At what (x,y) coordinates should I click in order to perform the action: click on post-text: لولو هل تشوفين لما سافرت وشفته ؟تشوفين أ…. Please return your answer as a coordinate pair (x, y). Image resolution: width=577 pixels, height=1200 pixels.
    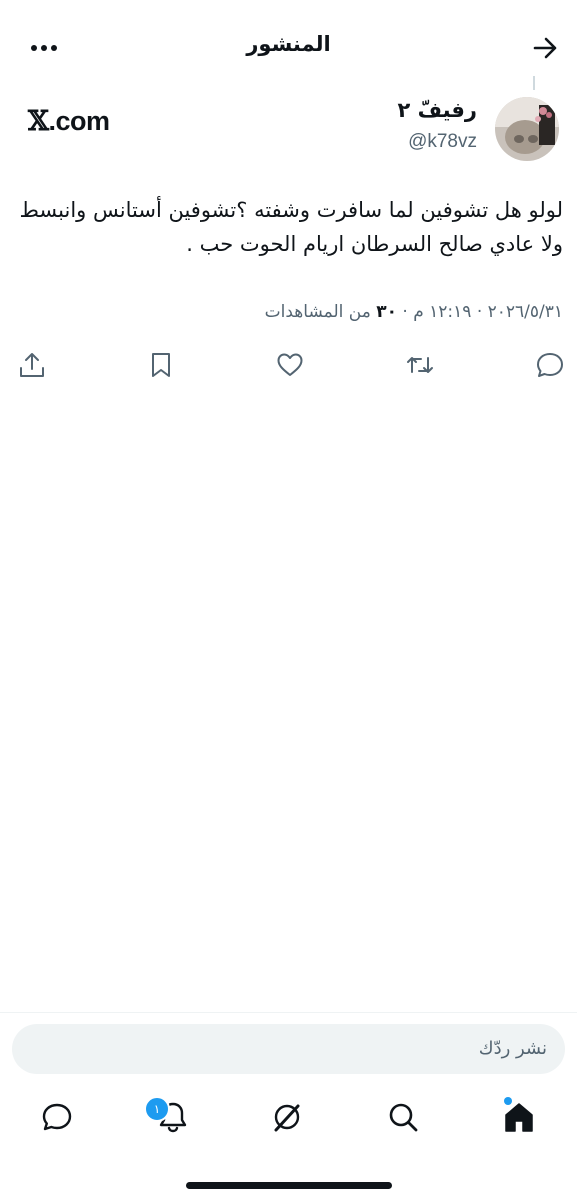
    Looking at the image, I should click on (291, 227).